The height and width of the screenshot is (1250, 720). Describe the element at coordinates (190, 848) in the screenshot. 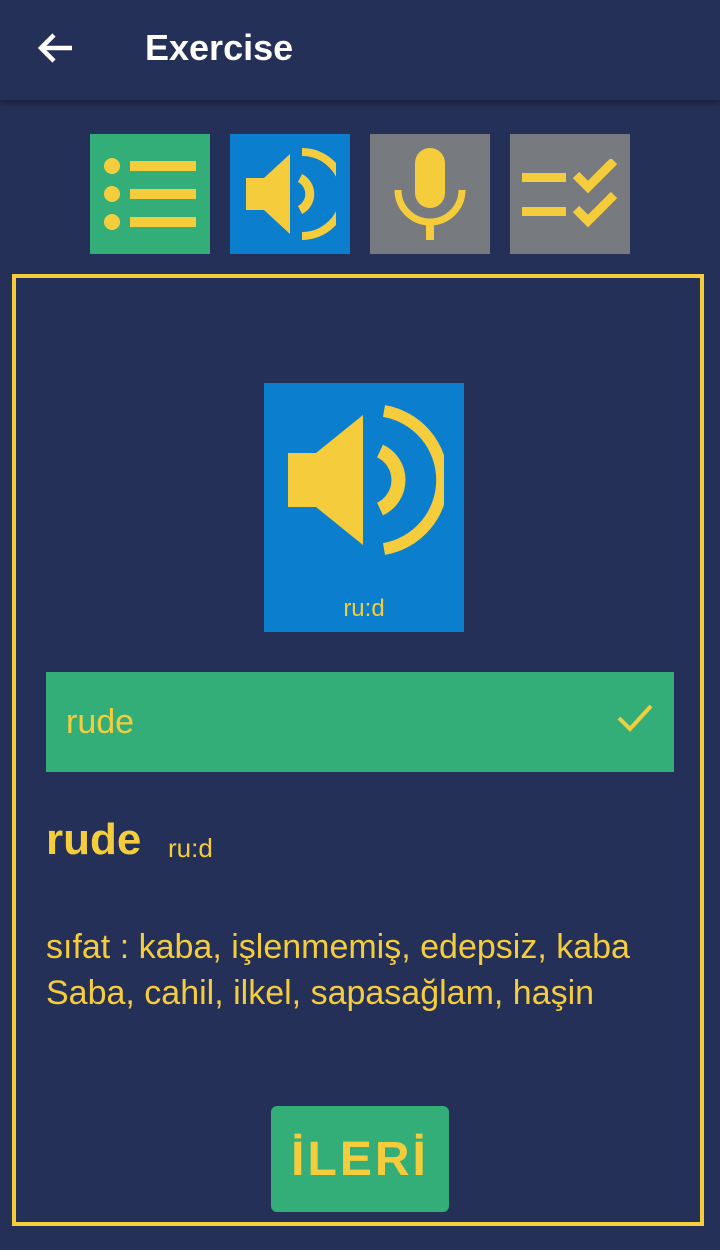

I see `word-phonetic: ru:d` at that location.